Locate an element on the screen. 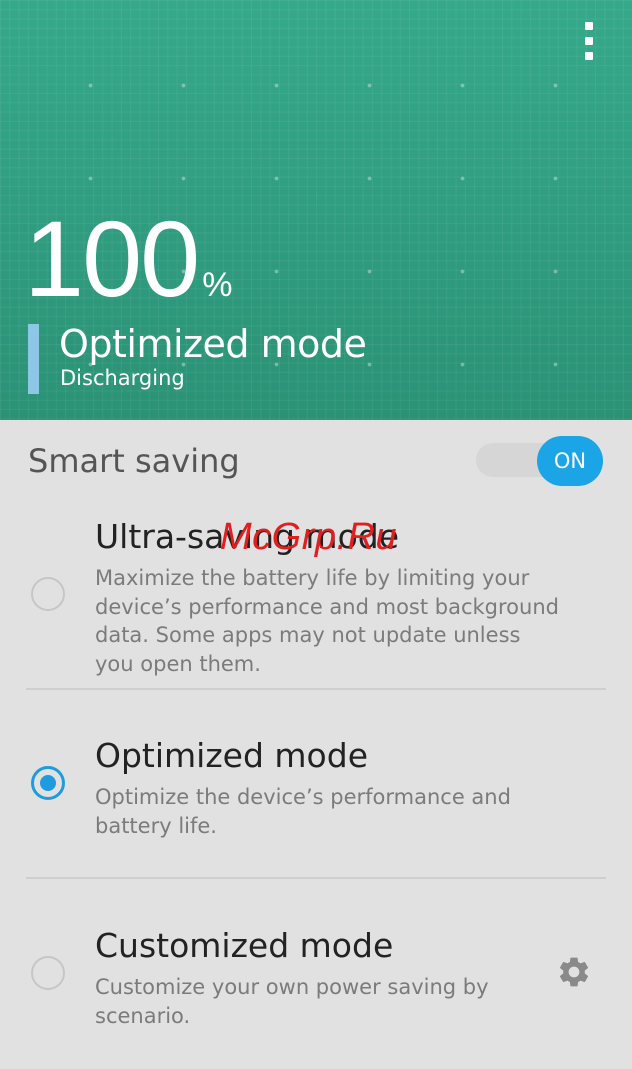 This screenshot has height=1069, width=632. more-vert-icon is located at coordinates (589, 41).